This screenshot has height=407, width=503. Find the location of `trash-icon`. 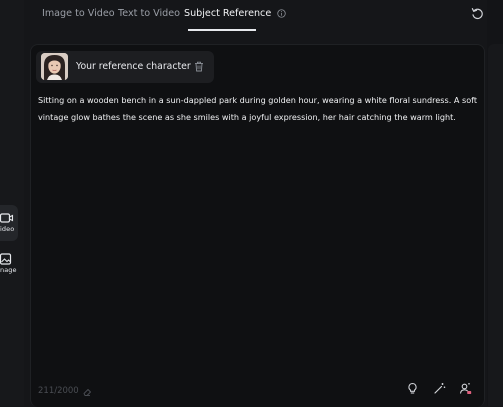

trash-icon is located at coordinates (199, 66).